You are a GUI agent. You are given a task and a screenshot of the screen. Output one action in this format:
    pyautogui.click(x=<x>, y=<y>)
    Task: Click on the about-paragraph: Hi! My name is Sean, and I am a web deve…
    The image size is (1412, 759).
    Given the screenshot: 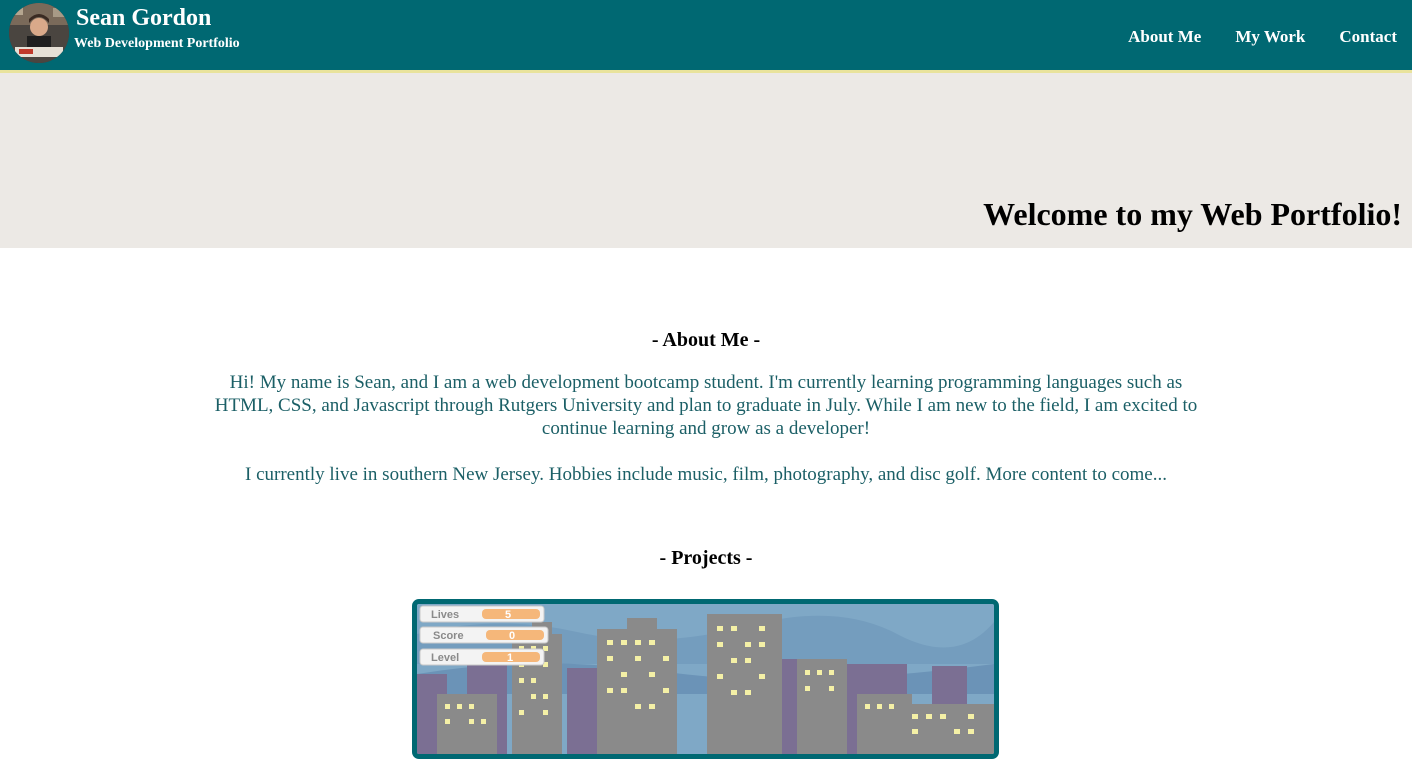 What is the action you would take?
    pyautogui.click(x=706, y=405)
    